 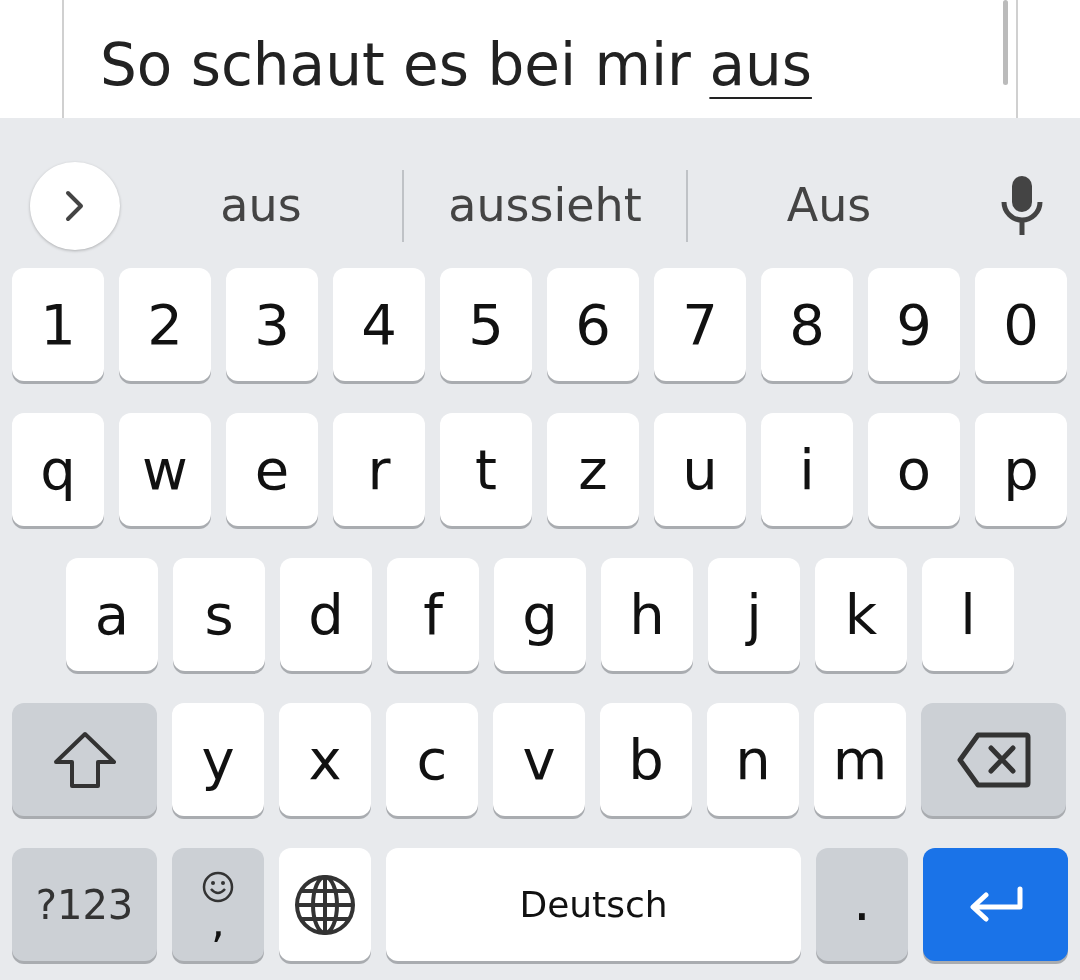 I want to click on key: q, so click(x=58, y=469).